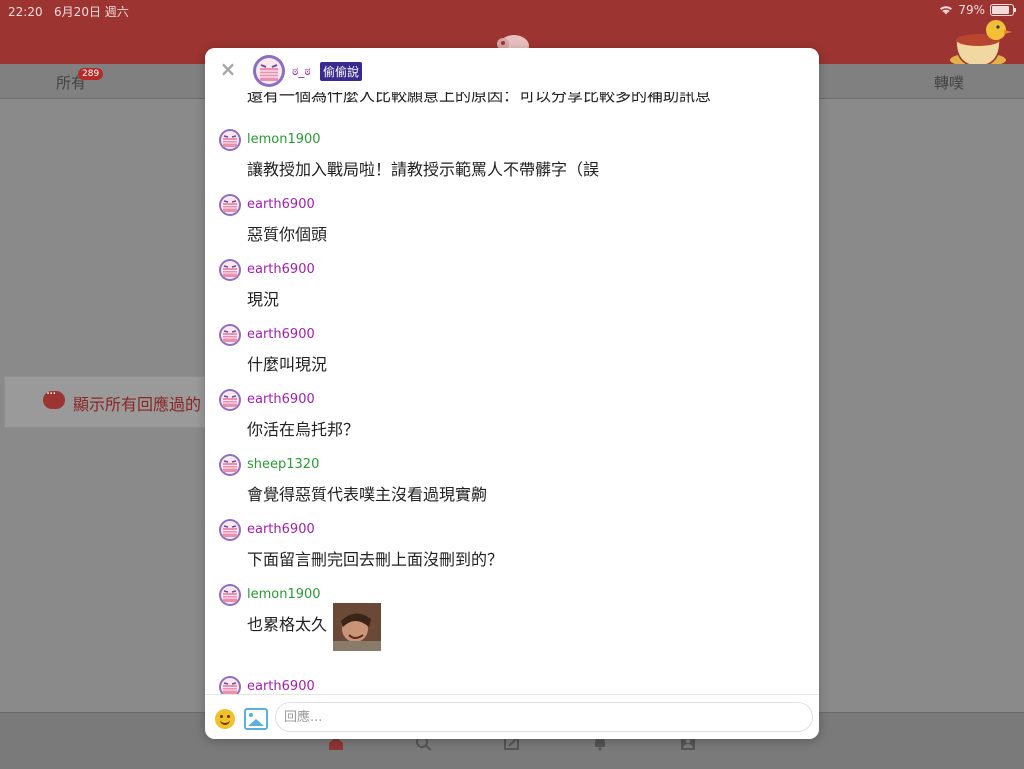 The image size is (1024, 769). I want to click on response-text: 現況, so click(263, 298).